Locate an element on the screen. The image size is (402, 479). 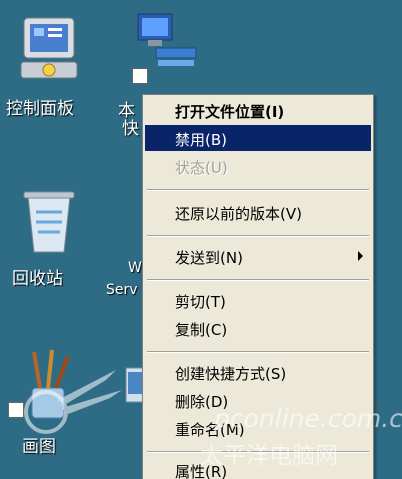
watermark-logo-icon is located at coordinates (73, 402).